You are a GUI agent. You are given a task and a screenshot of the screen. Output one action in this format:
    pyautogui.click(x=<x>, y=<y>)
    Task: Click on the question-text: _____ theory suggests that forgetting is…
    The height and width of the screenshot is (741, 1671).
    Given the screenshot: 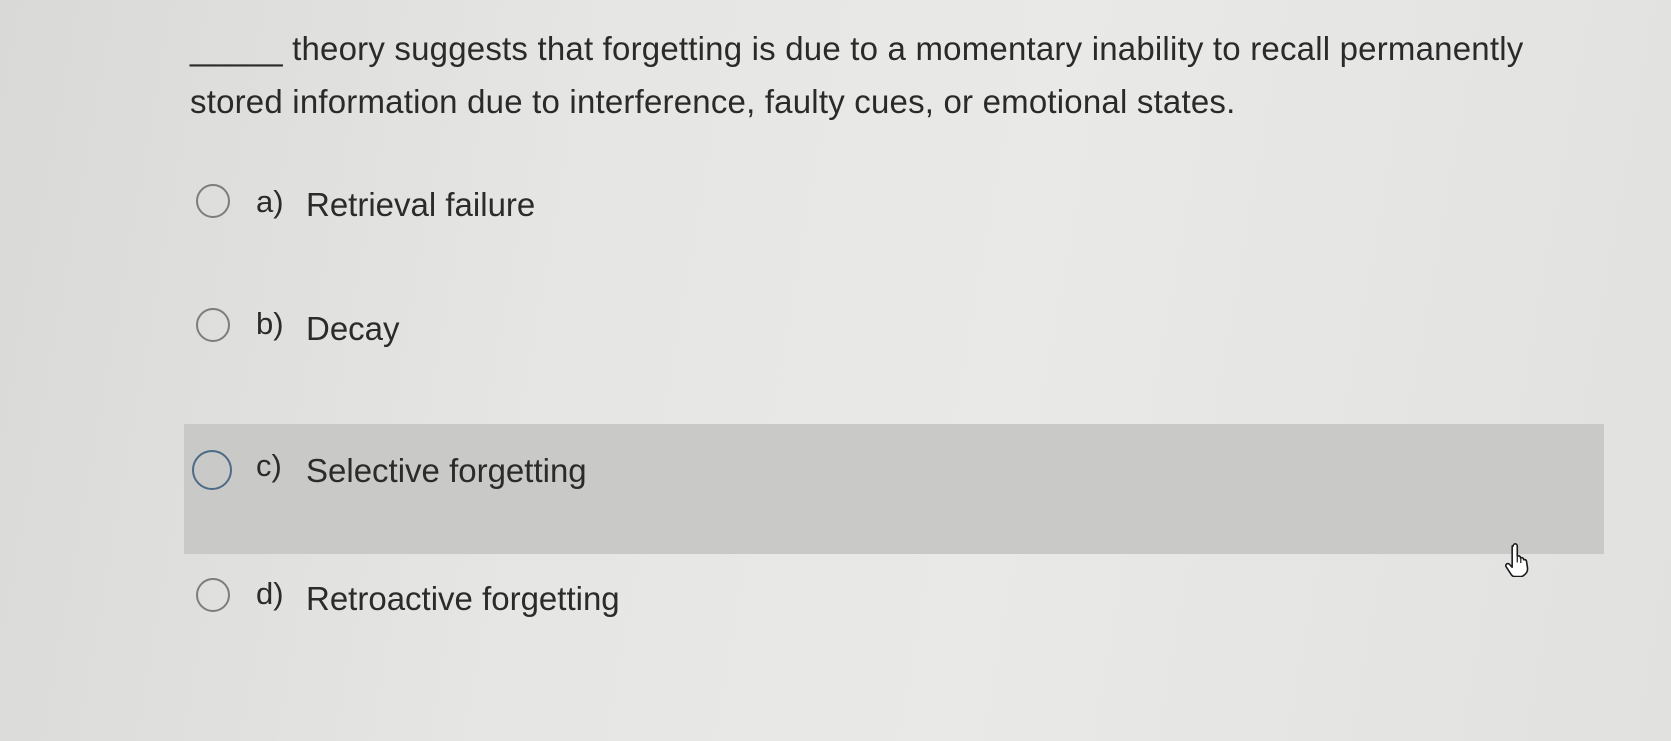 What is the action you would take?
    pyautogui.click(x=857, y=75)
    